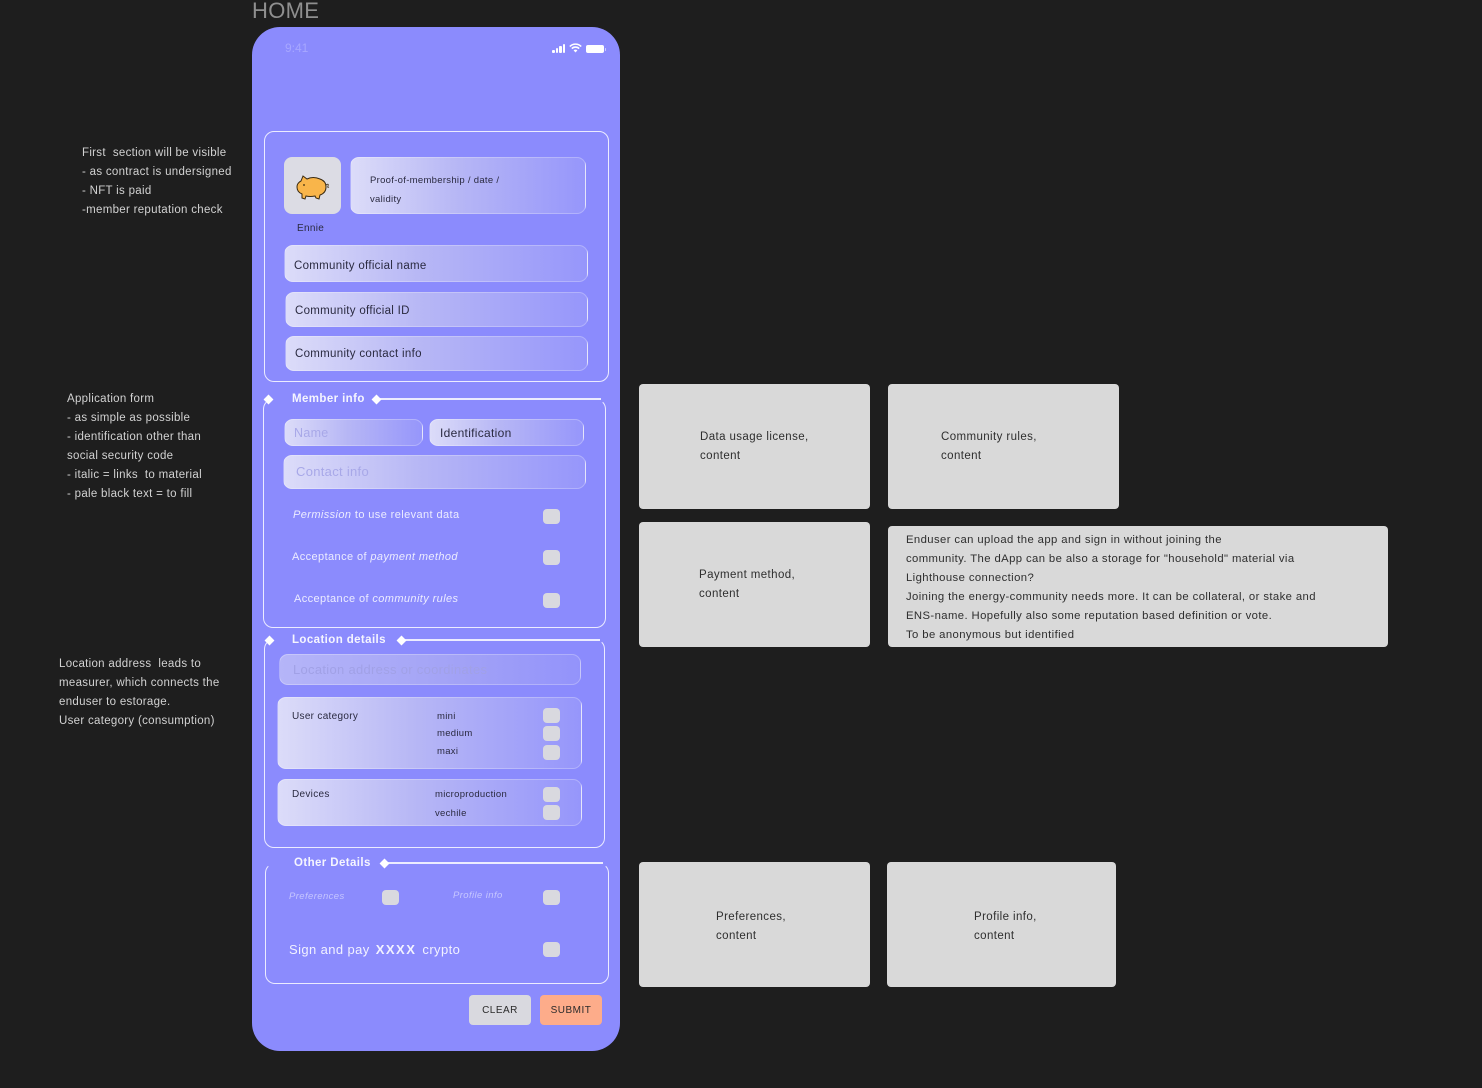 This screenshot has width=1482, height=1088. I want to click on pig-icon, so click(312, 187).